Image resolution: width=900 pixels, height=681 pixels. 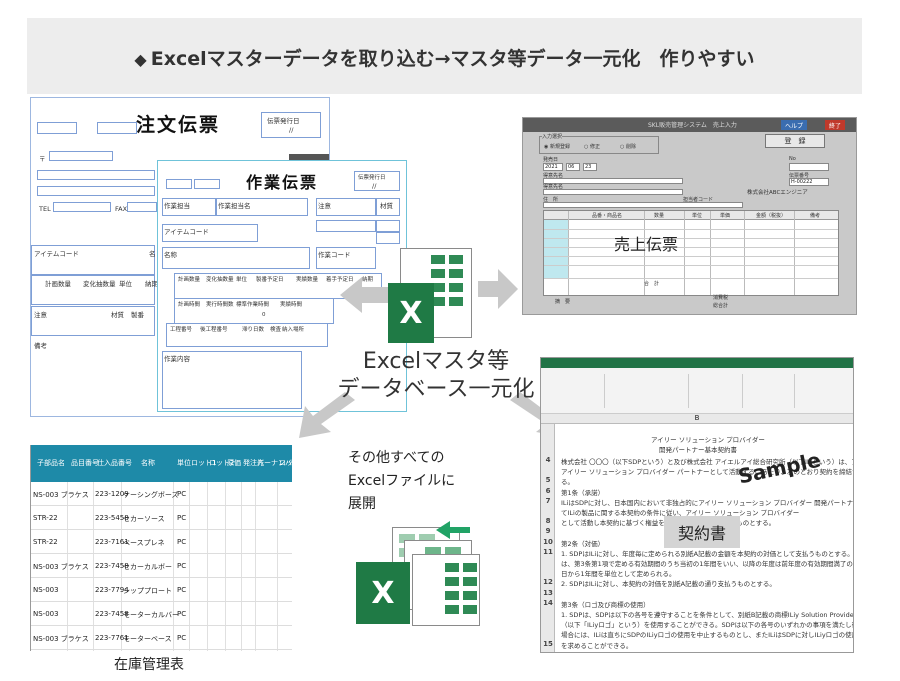 What do you see at coordinates (792, 159) in the screenshot?
I see `no-label: No` at bounding box center [792, 159].